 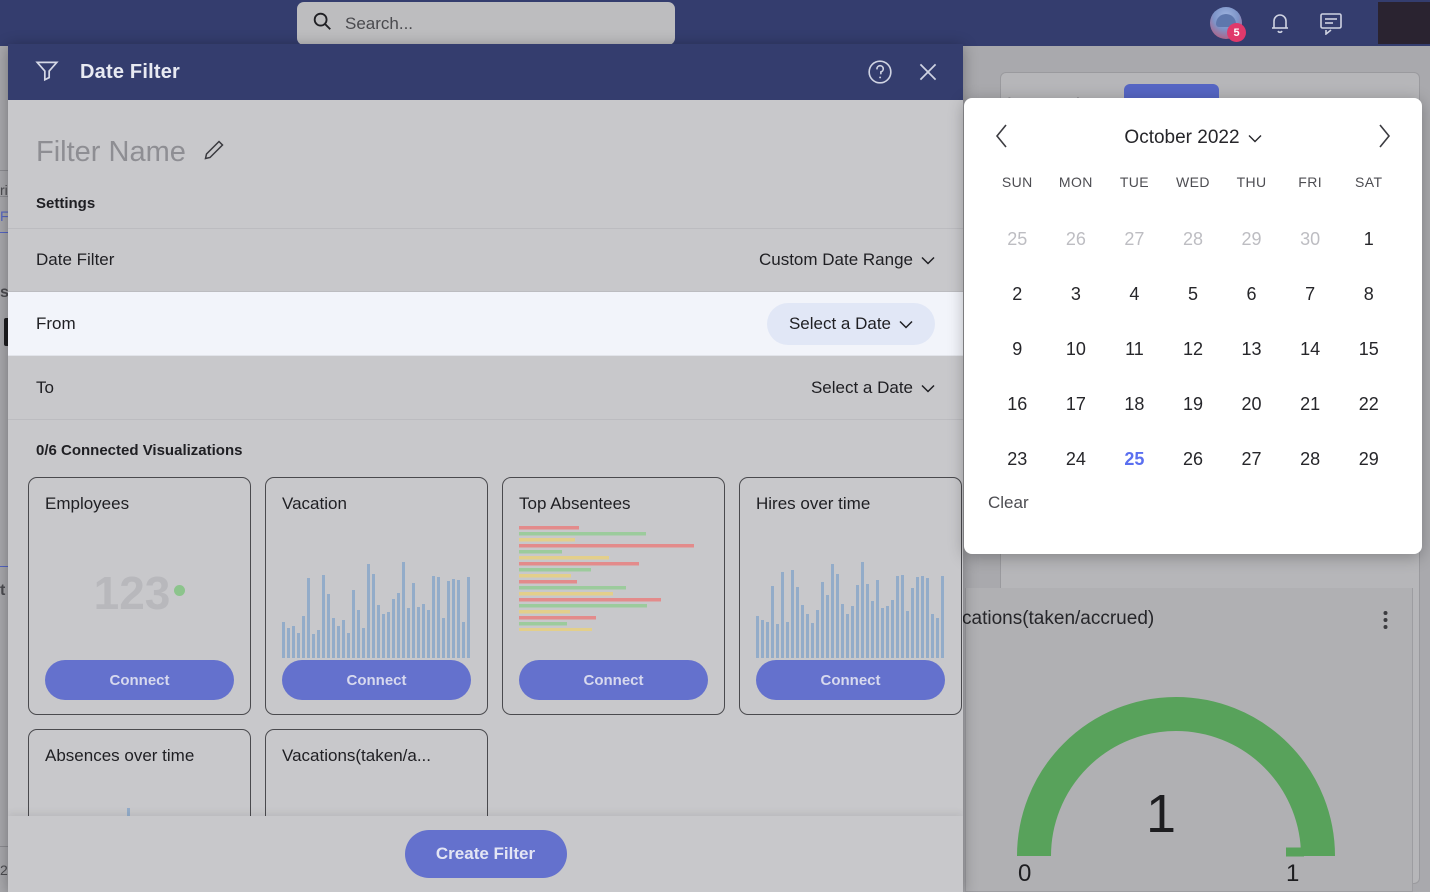 I want to click on calendar-day-cell: 7, so click(x=1310, y=294).